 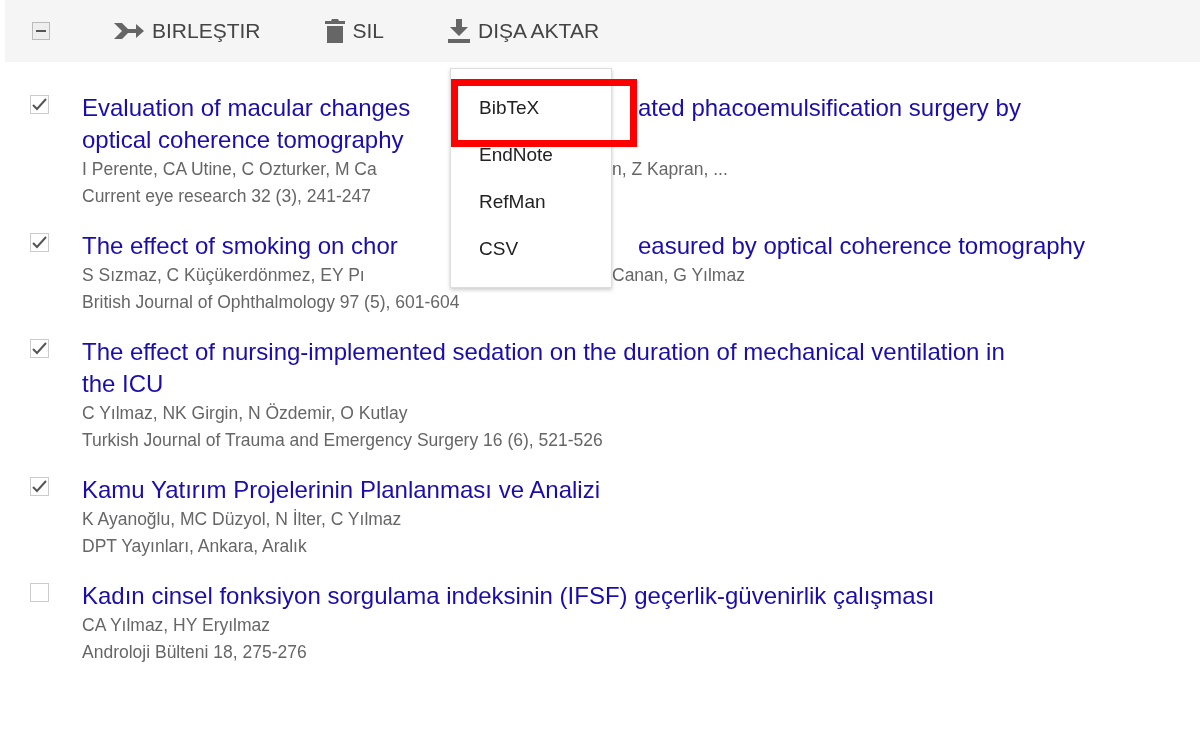 What do you see at coordinates (242, 519) in the screenshot?
I see `author-list: K Ayanoğlu, MC Düzyol, N İlter, C Yılmaz` at bounding box center [242, 519].